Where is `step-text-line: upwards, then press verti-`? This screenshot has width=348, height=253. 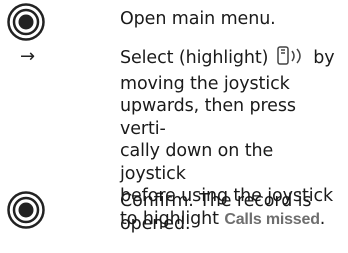
step-text-line: upwards, then press verti- is located at coordinates (208, 117).